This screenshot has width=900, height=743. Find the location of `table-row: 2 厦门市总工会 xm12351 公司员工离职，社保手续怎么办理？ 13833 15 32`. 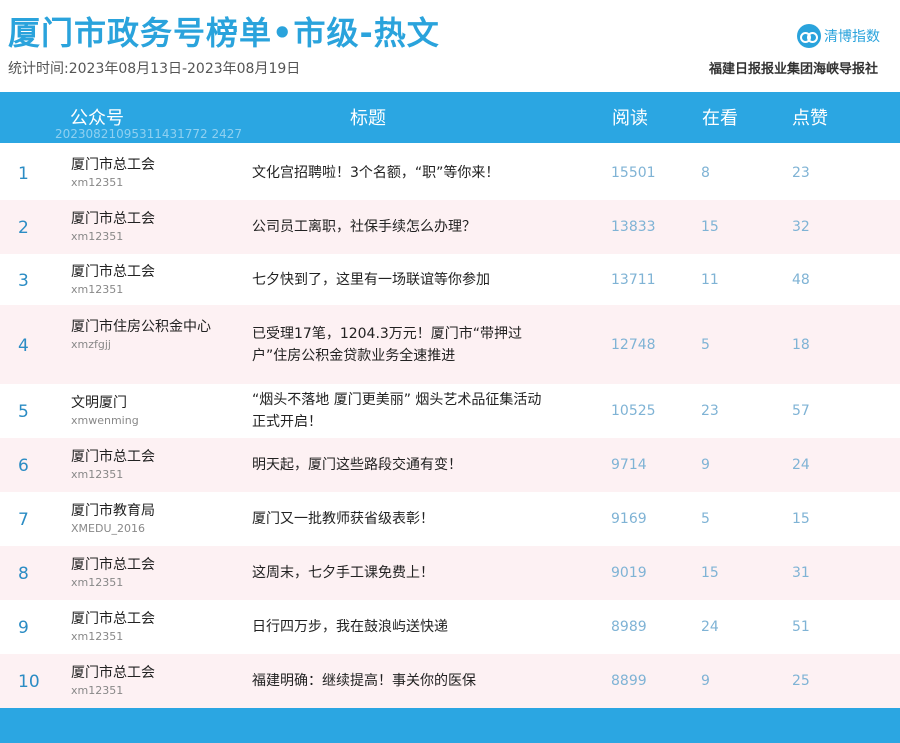

table-row: 2 厦门市总工会 xm12351 公司员工离职，社保手续怎么办理？ 13833 15 32 is located at coordinates (450, 227).